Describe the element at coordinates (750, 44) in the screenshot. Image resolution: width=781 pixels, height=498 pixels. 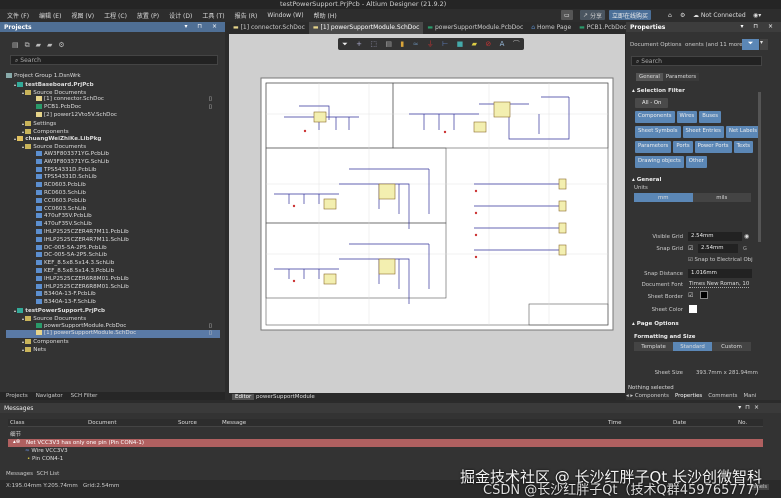
I see `filter-button: ⏷` at that location.